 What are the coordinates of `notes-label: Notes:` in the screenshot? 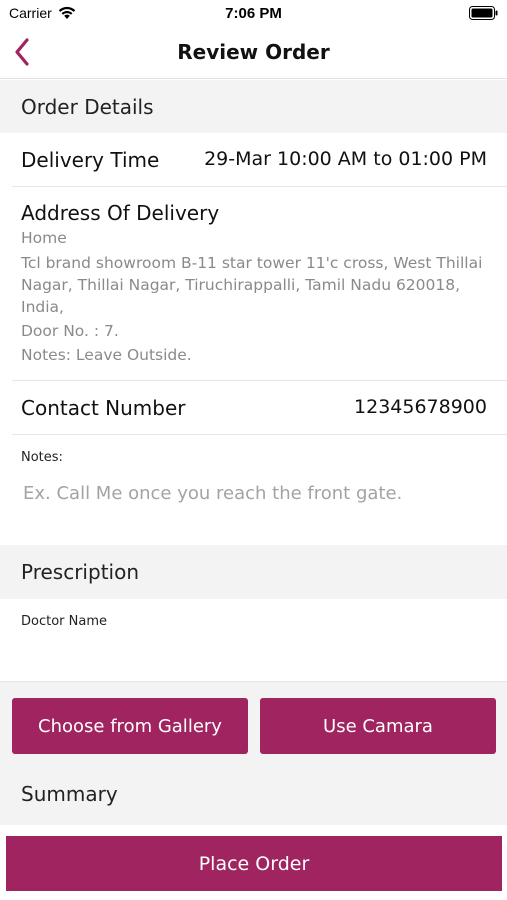 It's located at (42, 457).